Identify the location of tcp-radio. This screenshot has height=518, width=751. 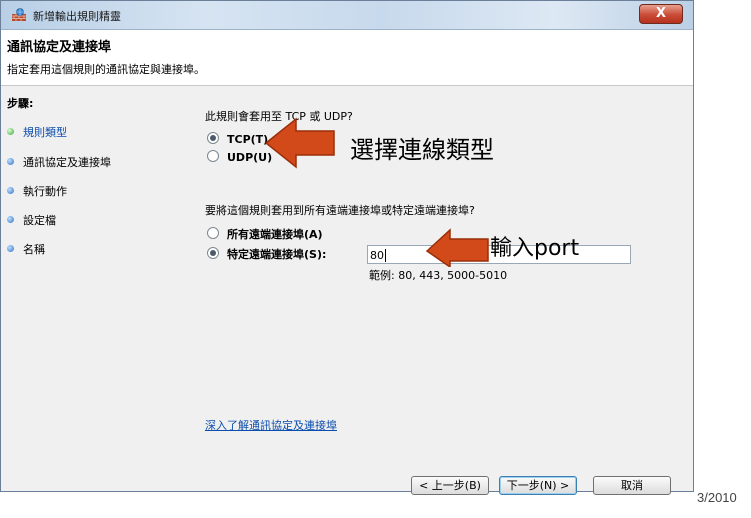
(213, 138).